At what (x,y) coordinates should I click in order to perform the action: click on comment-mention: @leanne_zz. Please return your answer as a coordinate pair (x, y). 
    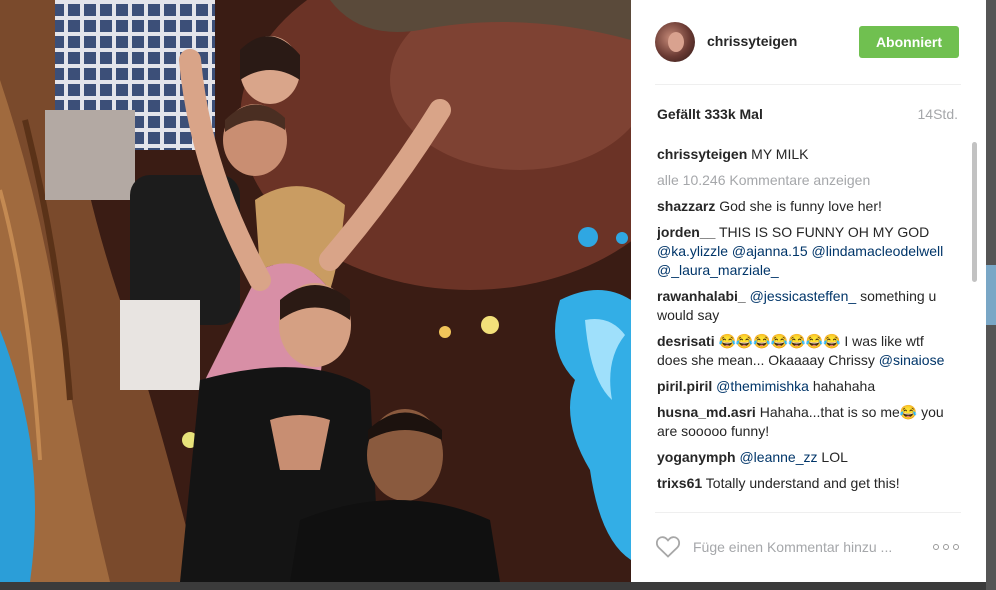
    Looking at the image, I should click on (778, 457).